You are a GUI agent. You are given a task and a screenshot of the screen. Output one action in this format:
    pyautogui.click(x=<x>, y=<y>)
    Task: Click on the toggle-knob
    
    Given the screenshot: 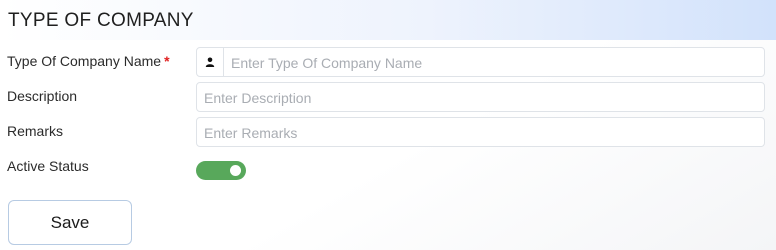 What is the action you would take?
    pyautogui.click(x=235, y=170)
    